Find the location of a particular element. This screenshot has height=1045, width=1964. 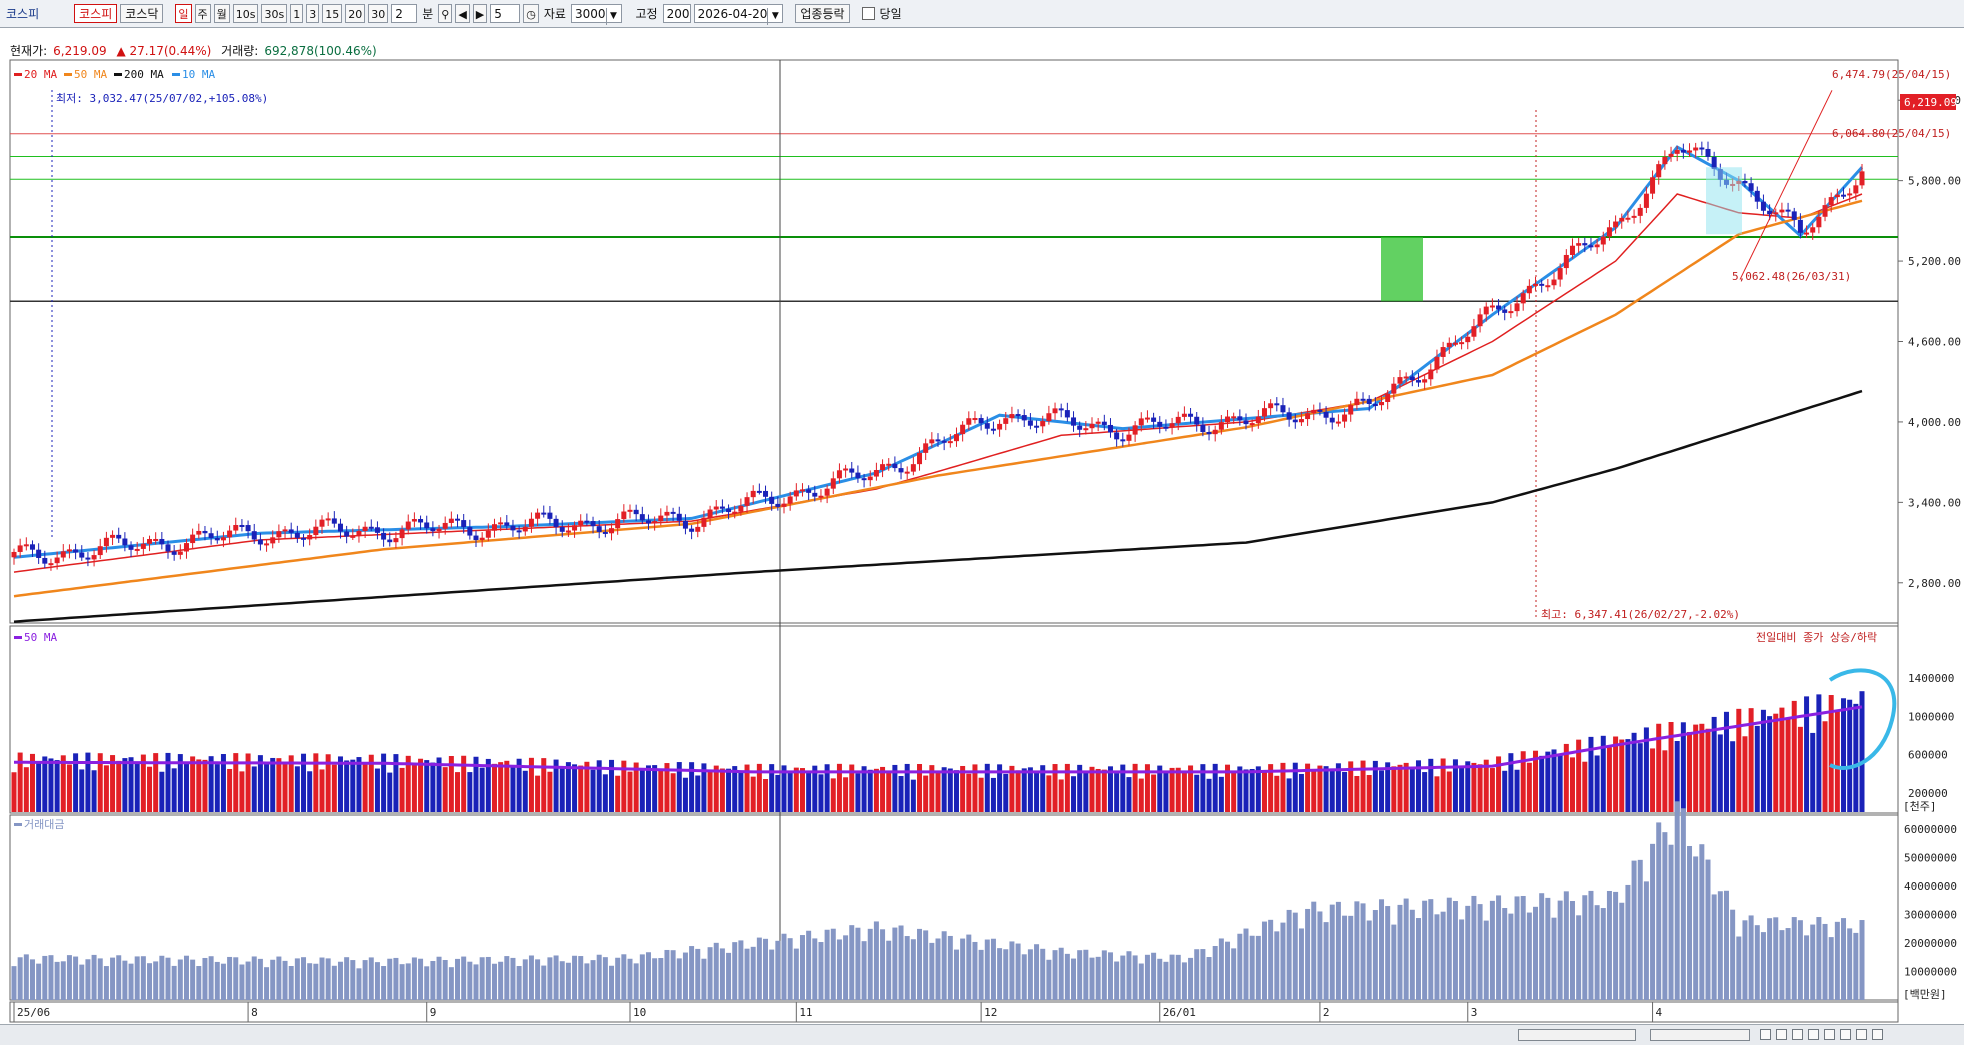

settings-icon is located at coordinates (1813, 1034).